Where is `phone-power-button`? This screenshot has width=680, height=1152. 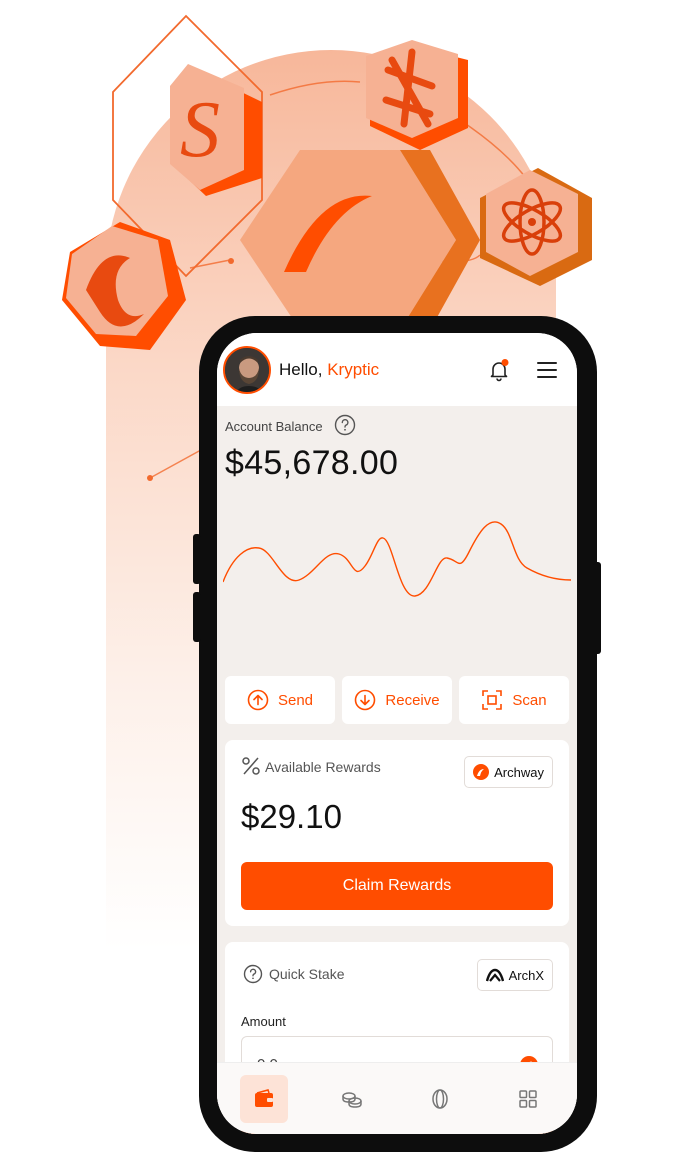
phone-power-button is located at coordinates (597, 608).